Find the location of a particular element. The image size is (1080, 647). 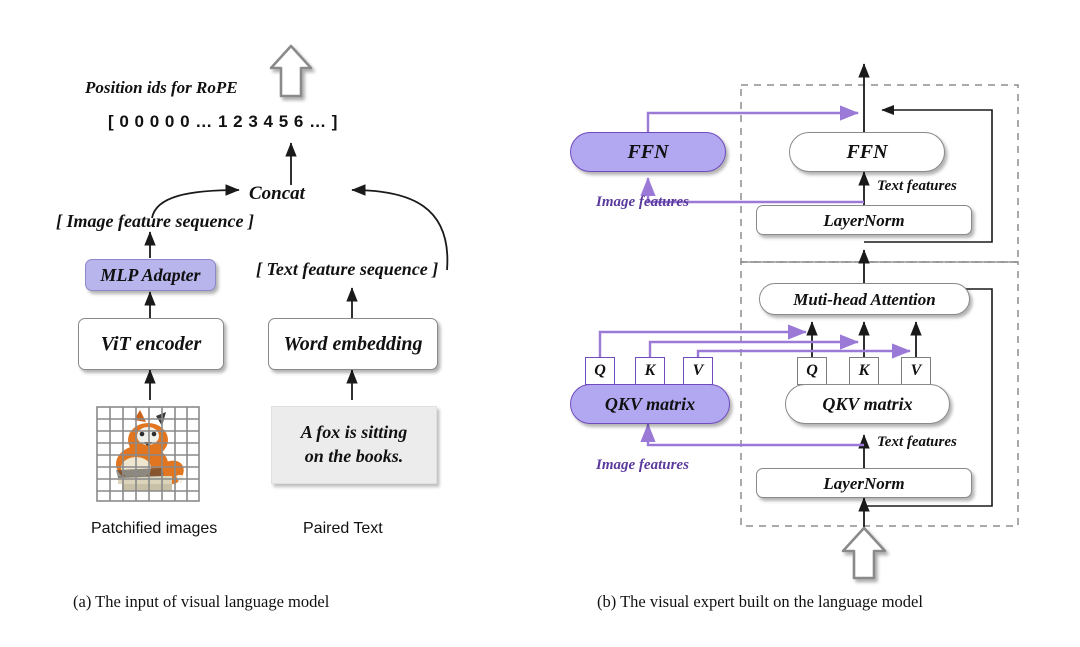

vit-encoder-label: ViT encoder is located at coordinates (151, 344).